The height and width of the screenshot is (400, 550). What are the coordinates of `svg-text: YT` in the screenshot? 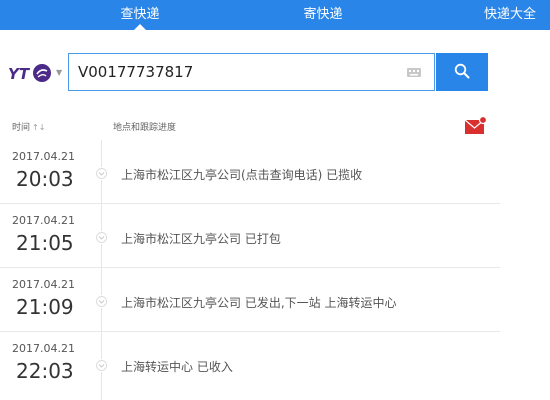 It's located at (19, 74).